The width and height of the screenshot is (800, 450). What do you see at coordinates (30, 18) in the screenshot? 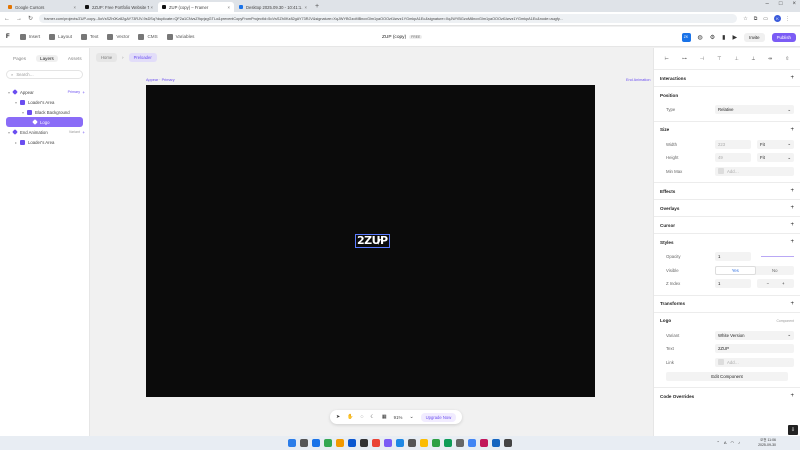
I see `reload-icon: ↻` at bounding box center [30, 18].